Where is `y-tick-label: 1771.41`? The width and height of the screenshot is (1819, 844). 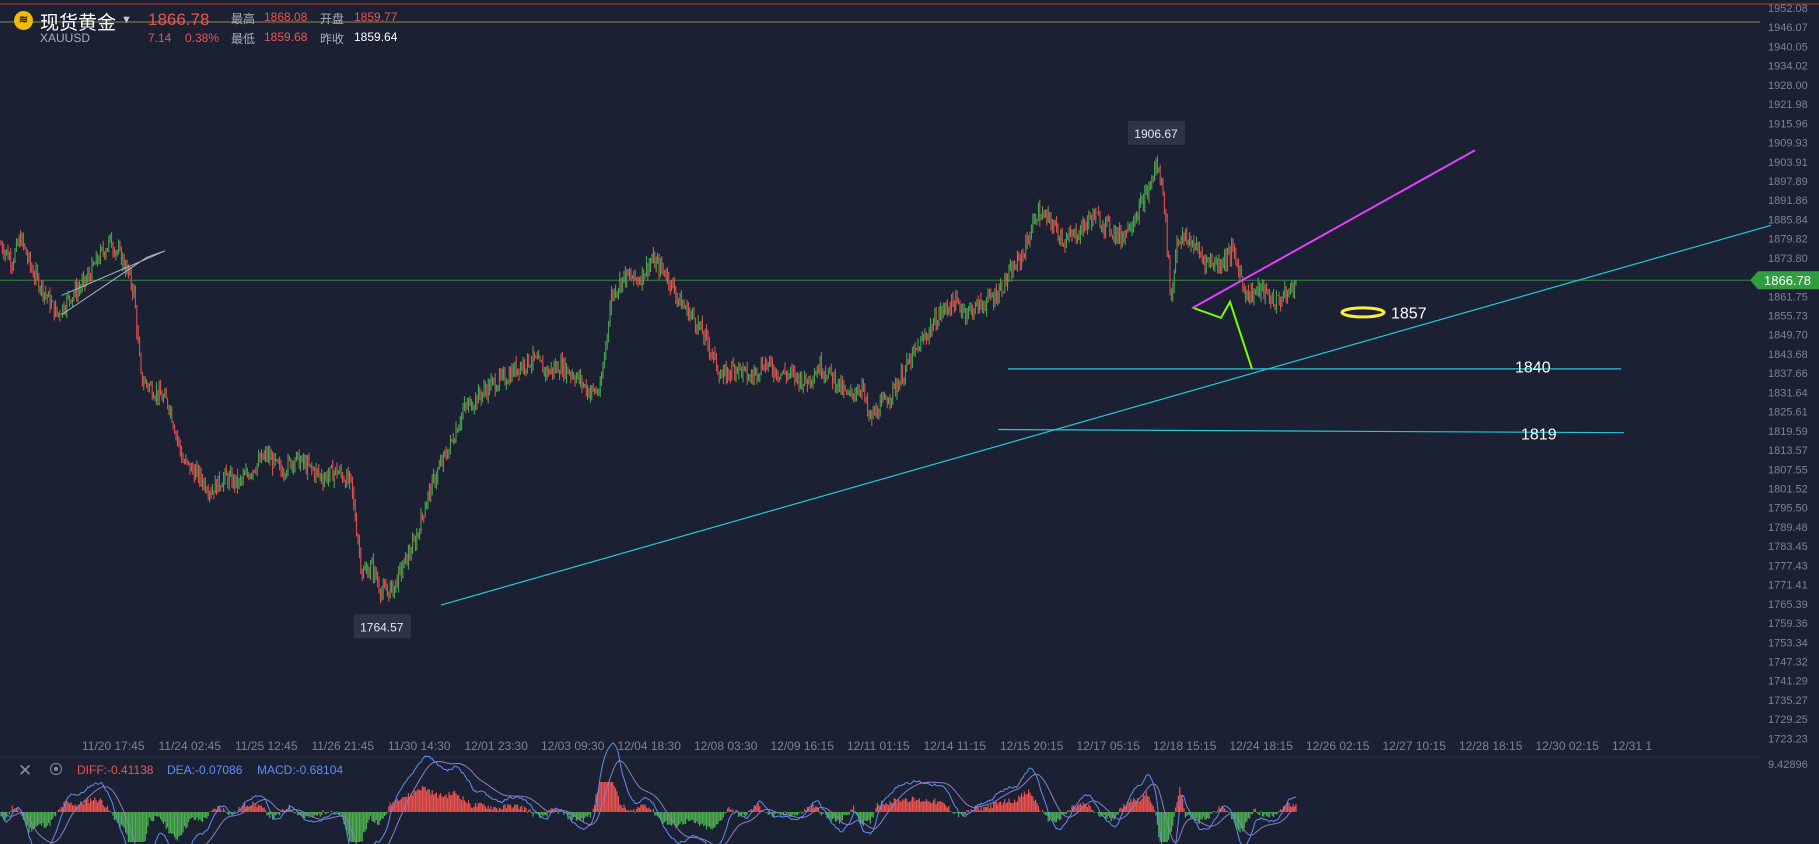 y-tick-label: 1771.41 is located at coordinates (1788, 586).